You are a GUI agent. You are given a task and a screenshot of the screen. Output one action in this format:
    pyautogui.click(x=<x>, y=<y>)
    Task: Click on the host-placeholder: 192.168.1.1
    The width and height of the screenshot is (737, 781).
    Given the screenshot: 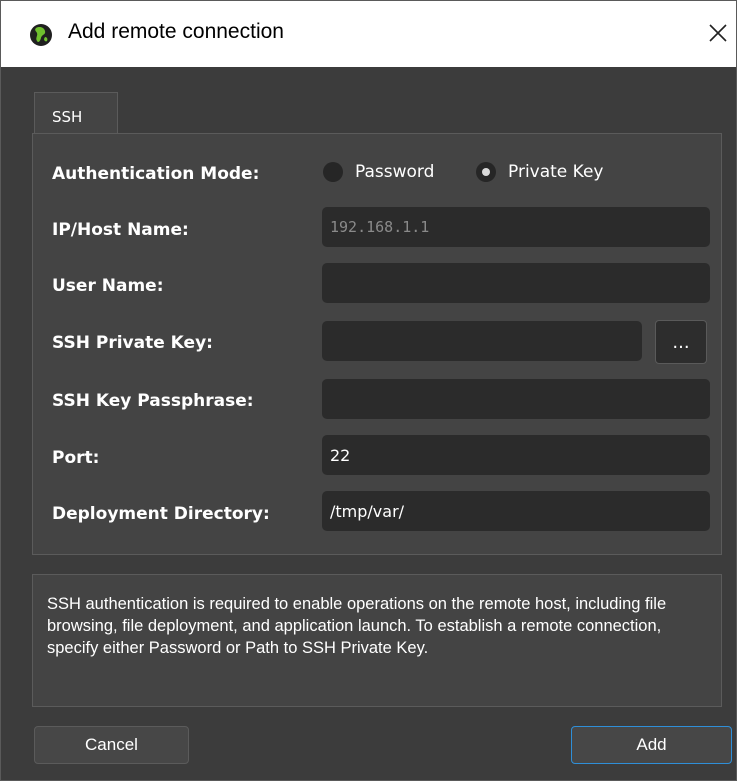 What is the action you would take?
    pyautogui.click(x=380, y=227)
    